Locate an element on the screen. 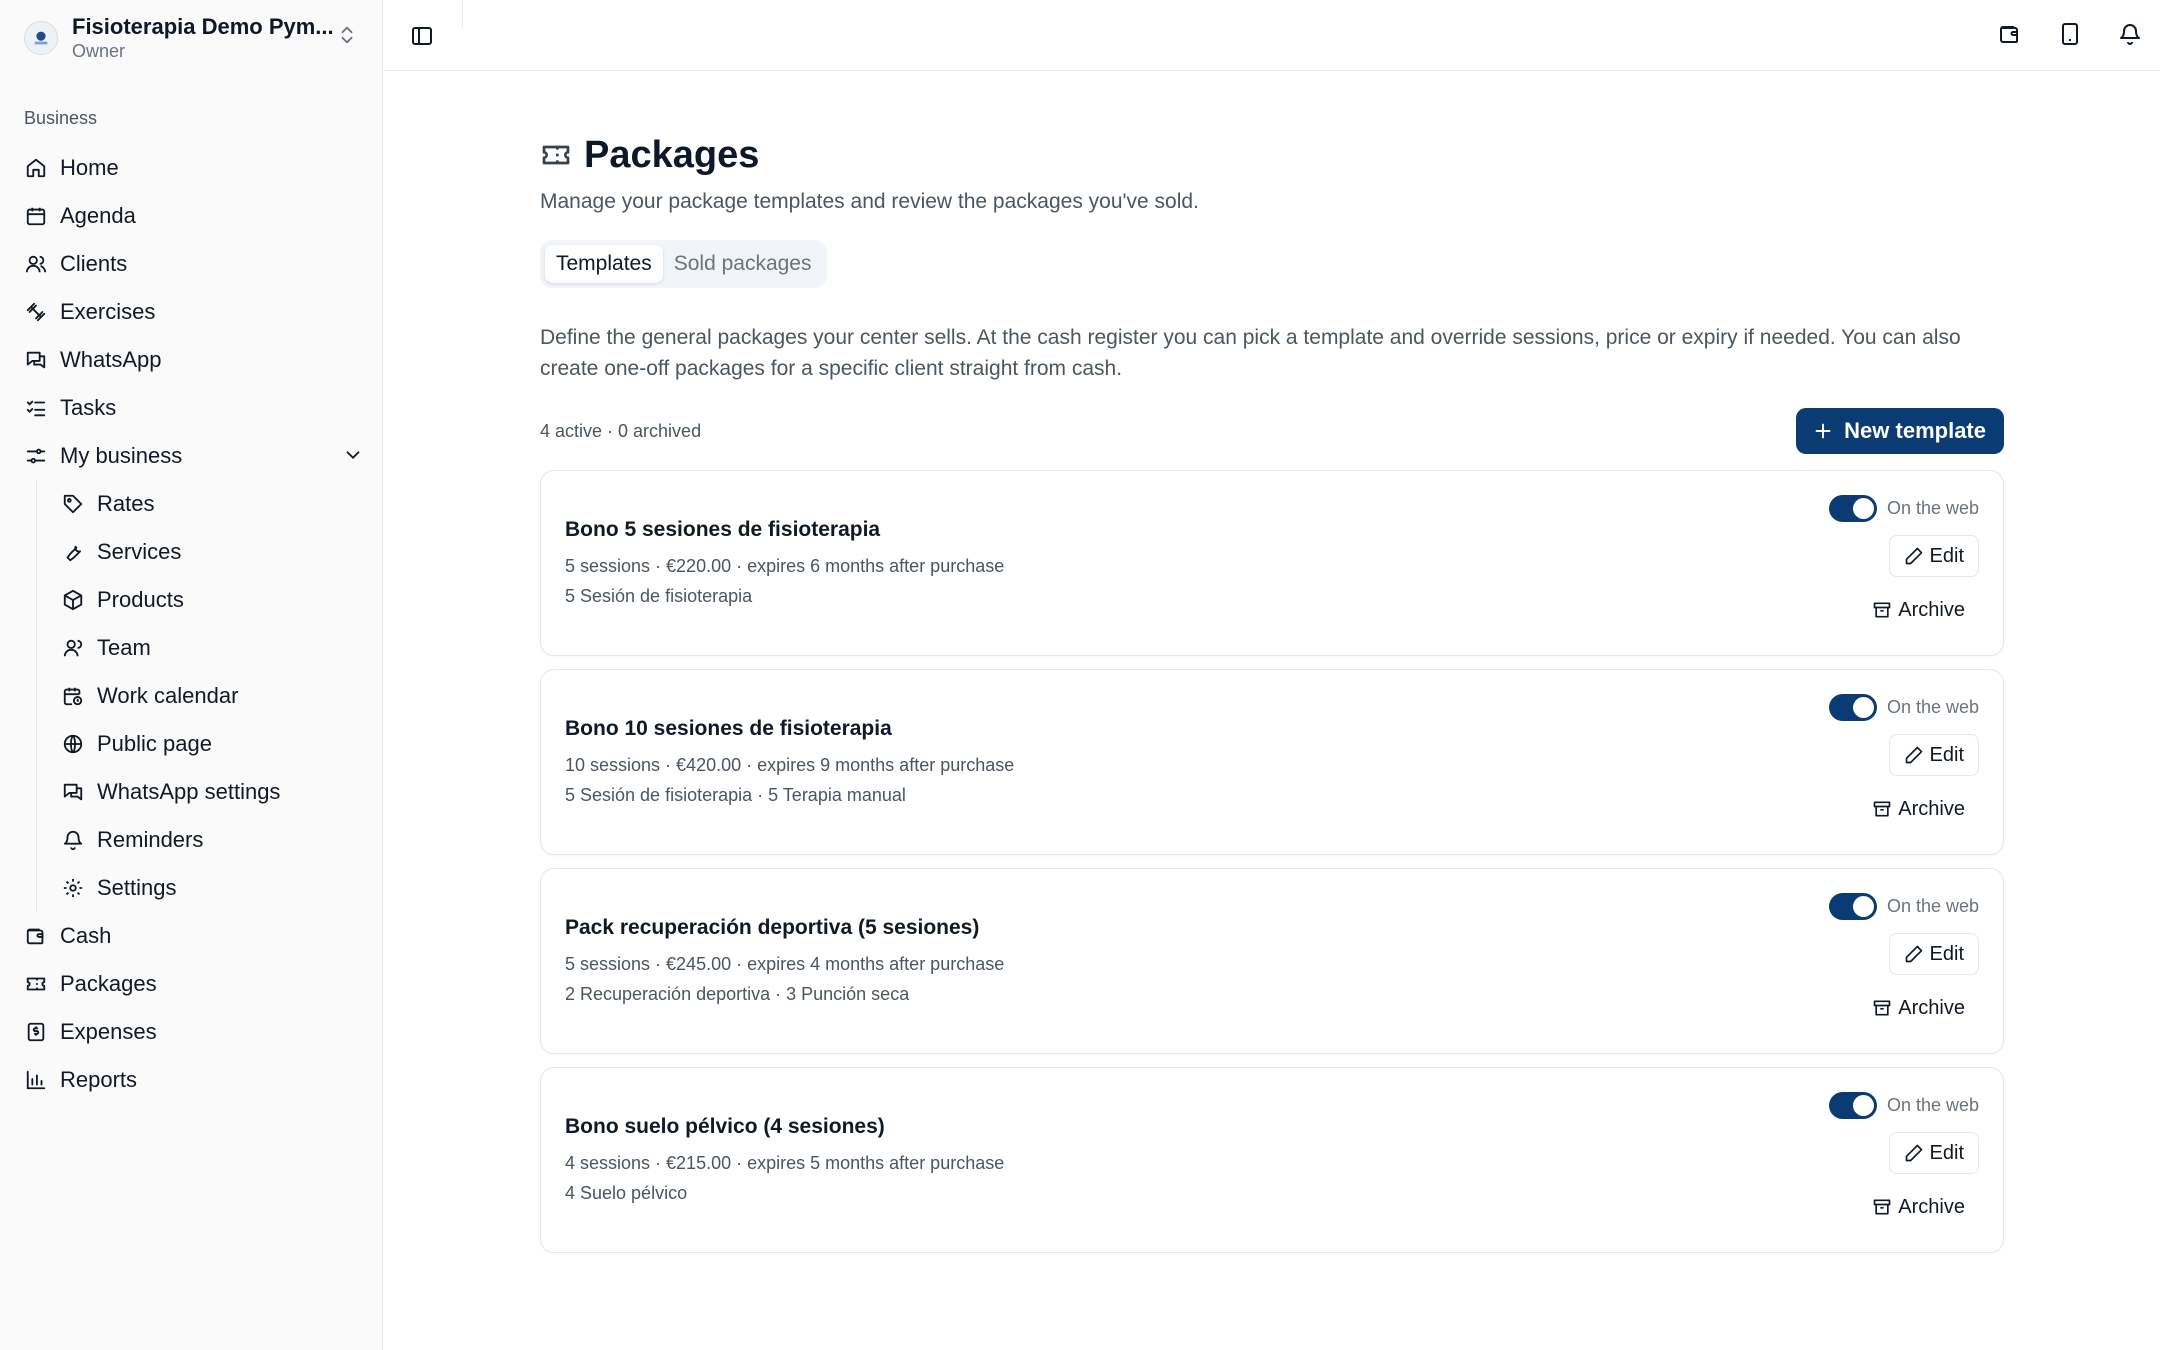 This screenshot has height=1350, width=2160. box-icon is located at coordinates (73, 600).